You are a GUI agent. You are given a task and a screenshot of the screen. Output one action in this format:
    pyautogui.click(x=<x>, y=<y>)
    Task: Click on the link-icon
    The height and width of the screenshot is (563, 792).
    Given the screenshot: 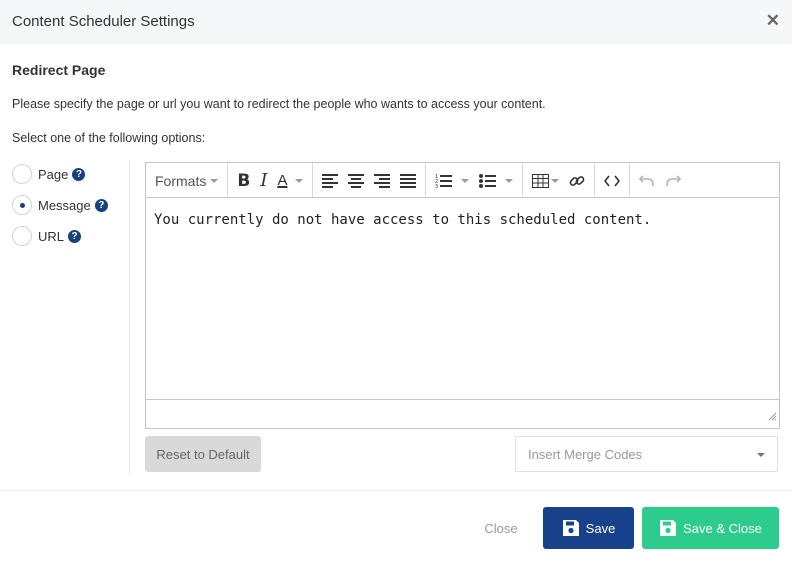 What is the action you would take?
    pyautogui.click(x=577, y=181)
    